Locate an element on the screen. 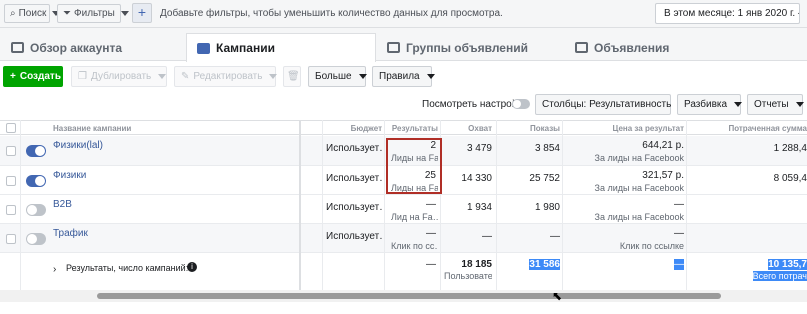  reach-cell: 3 479 is located at coordinates (479, 148).